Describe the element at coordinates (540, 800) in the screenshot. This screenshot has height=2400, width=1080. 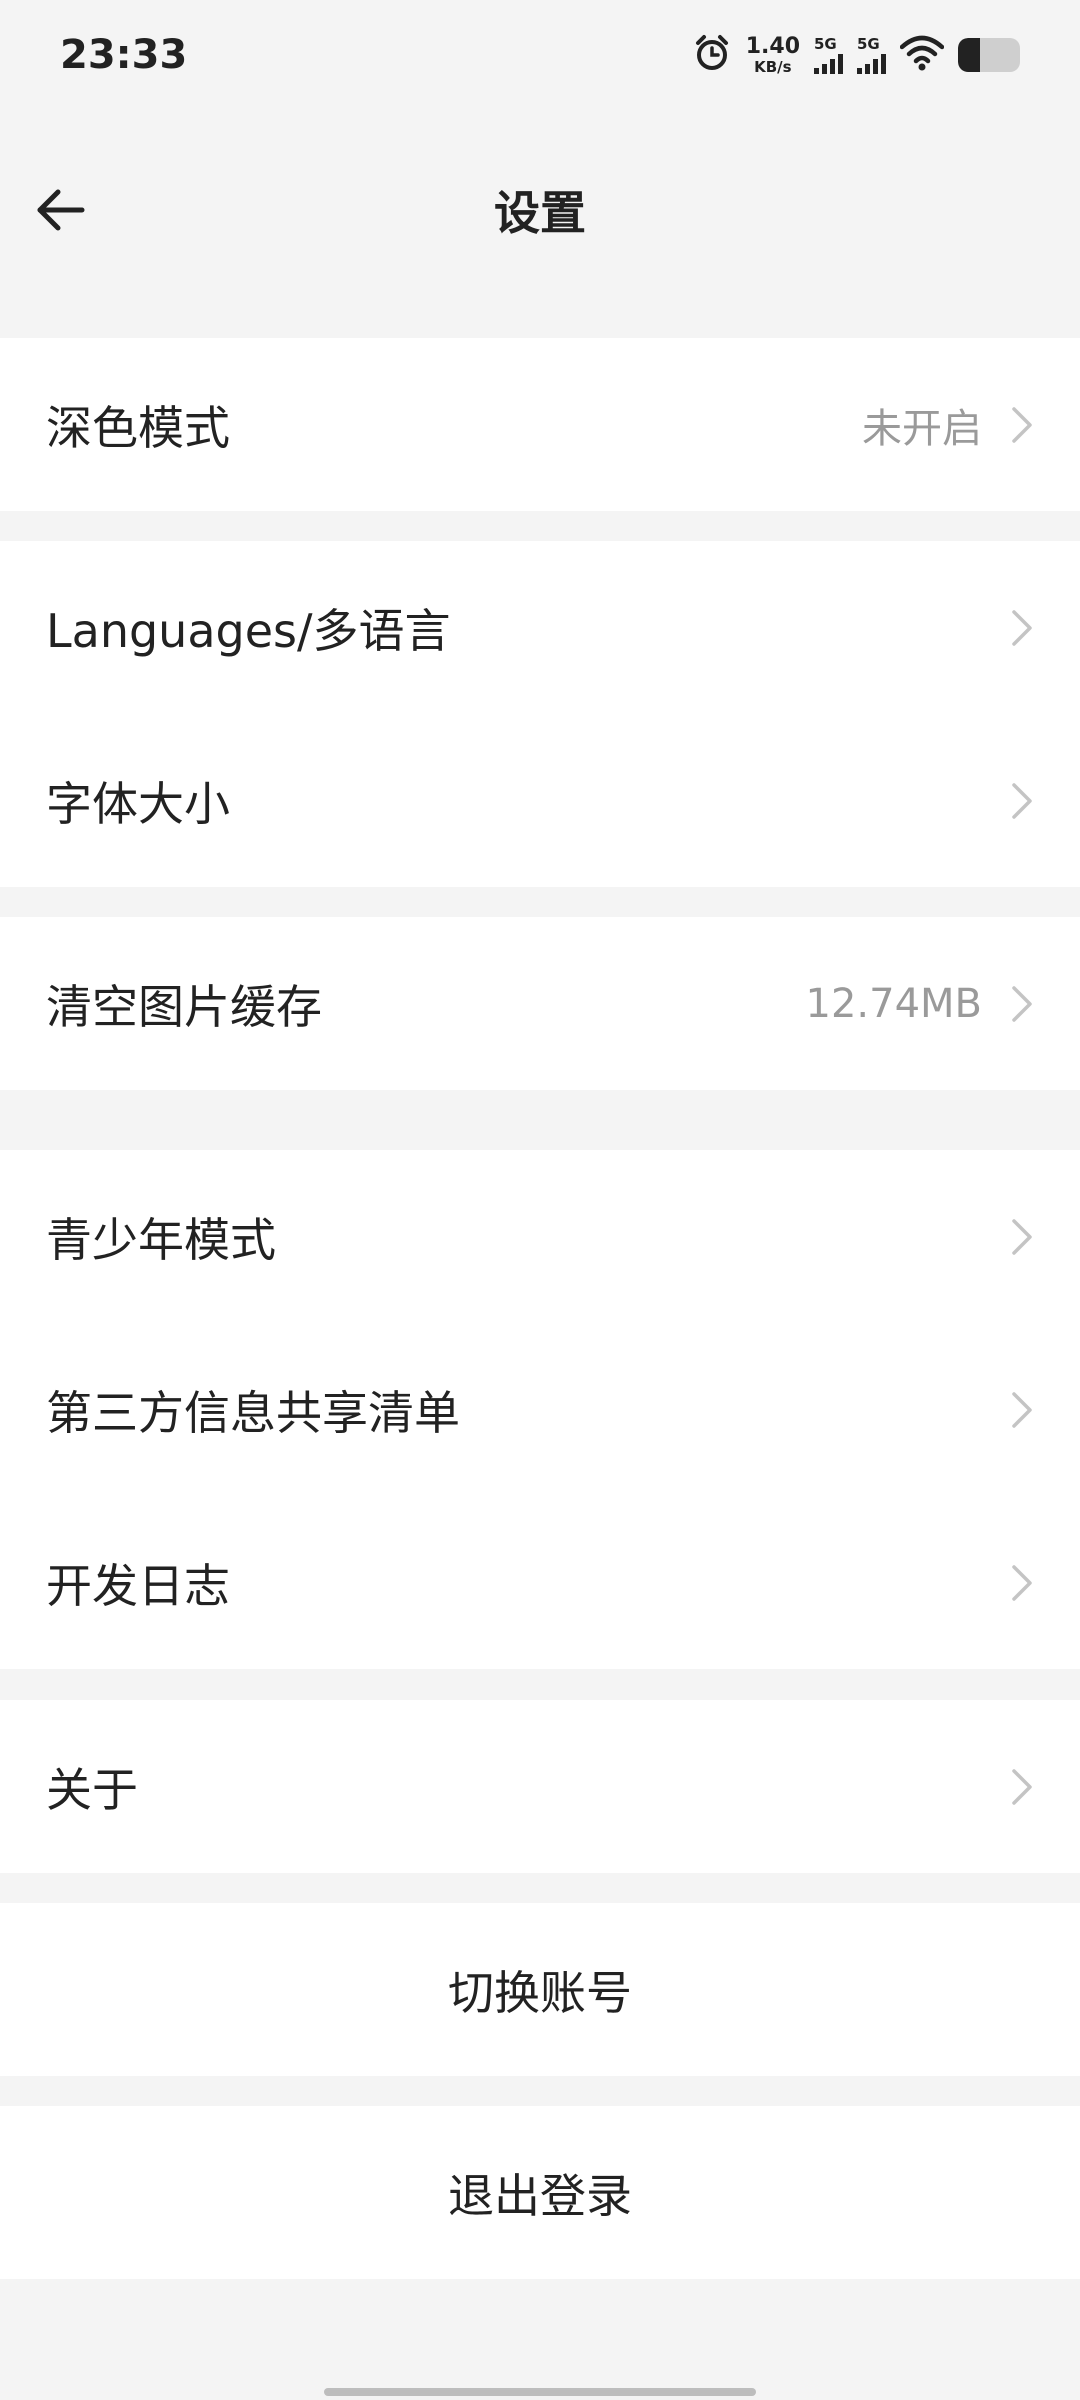
I see `font-size-row: 字体大小` at that location.